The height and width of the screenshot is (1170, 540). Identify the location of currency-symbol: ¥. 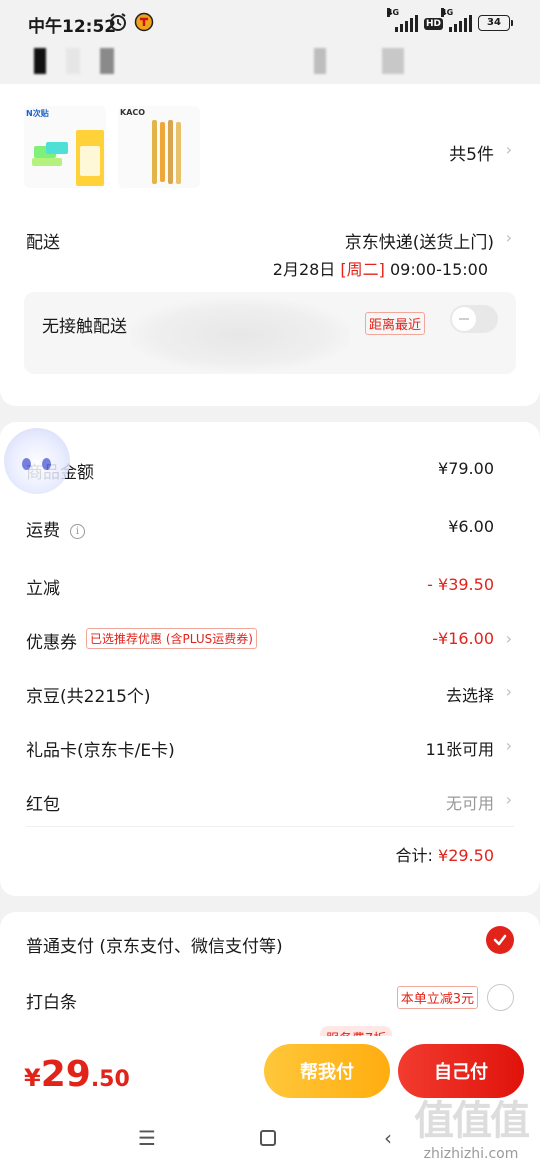
(32, 1078).